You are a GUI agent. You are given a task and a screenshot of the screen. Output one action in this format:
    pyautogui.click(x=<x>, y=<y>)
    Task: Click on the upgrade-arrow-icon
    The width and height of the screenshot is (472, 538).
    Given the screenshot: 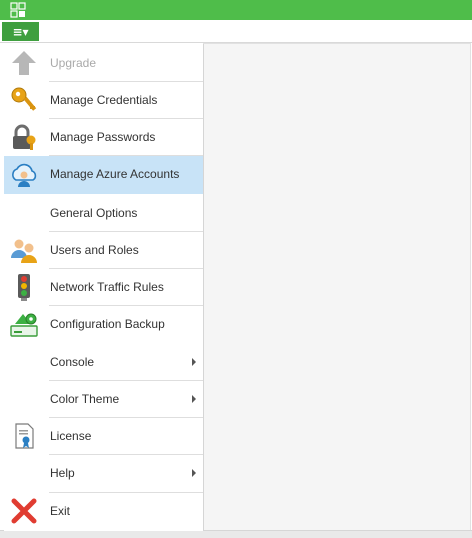 What is the action you would take?
    pyautogui.click(x=24, y=63)
    